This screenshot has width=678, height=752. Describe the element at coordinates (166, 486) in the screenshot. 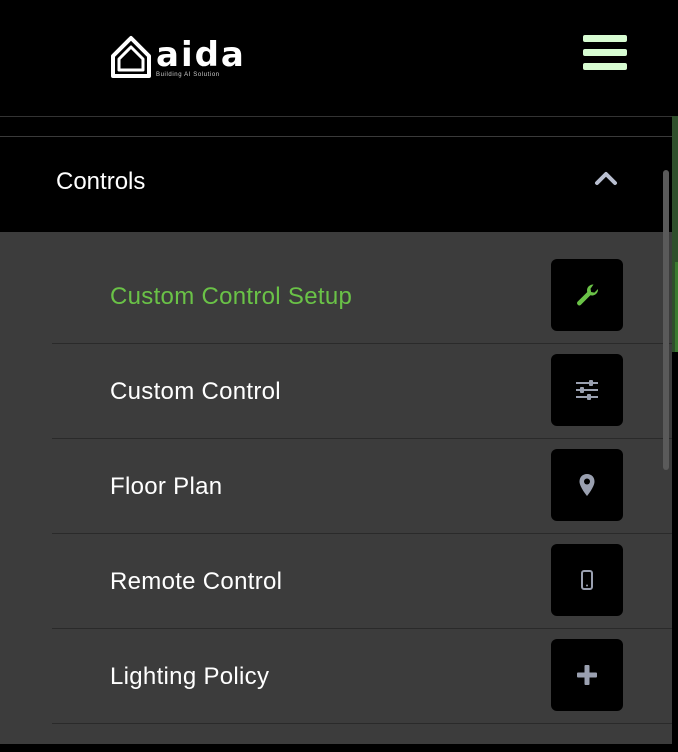

I see `menu-item-label: Floor Plan` at that location.